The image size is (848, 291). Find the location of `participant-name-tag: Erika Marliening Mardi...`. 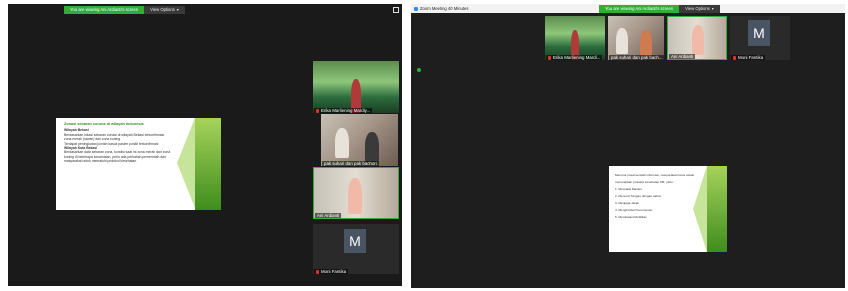

participant-name-tag: Erika Marliening Mardi... is located at coordinates (574, 57).